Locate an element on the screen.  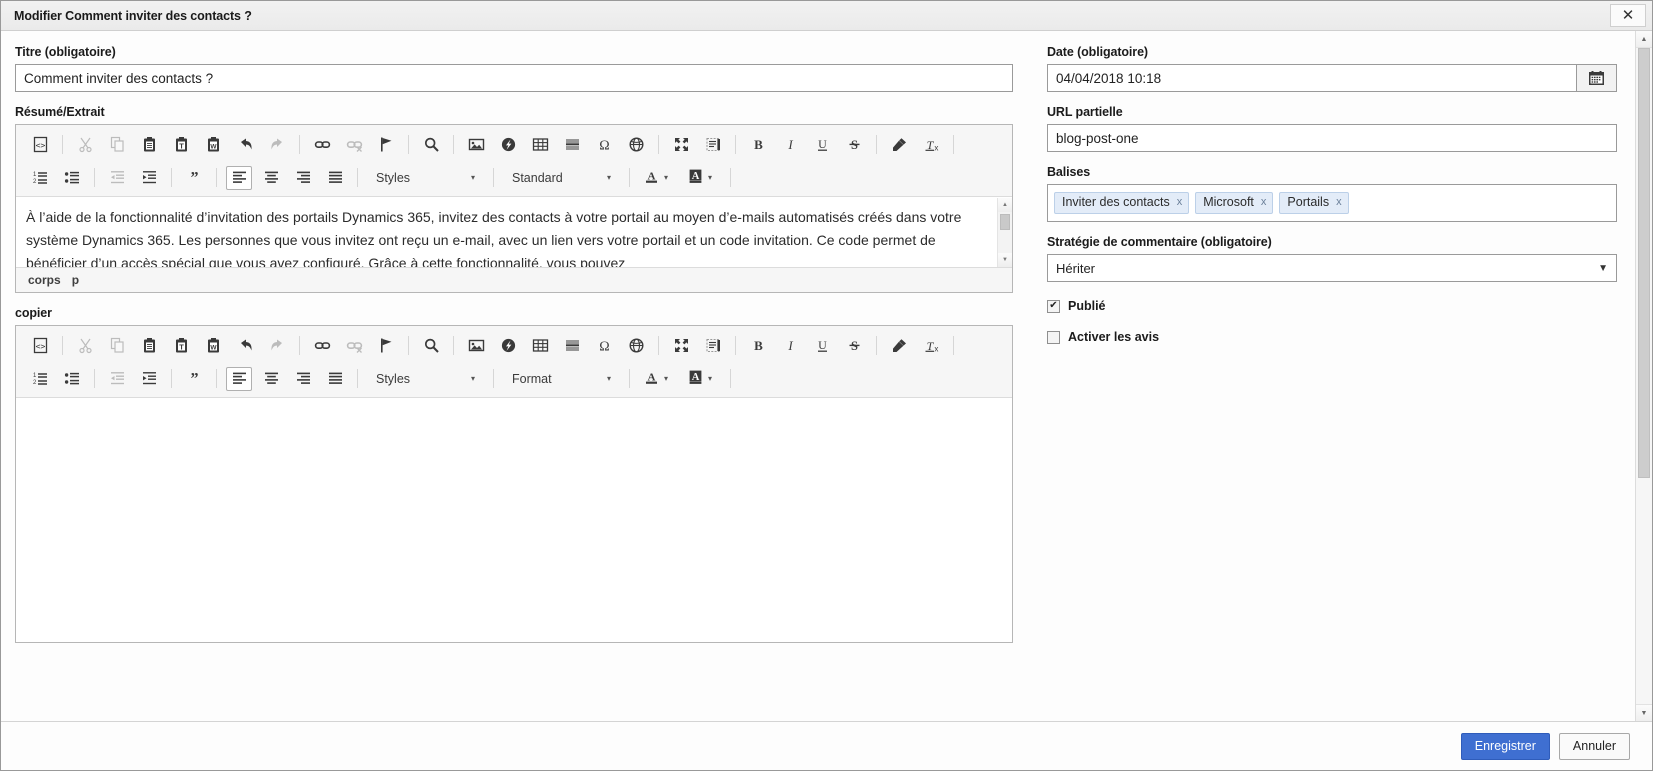
tags-input: Inviter des contacts x Microsoft x Portails x is located at coordinates (1332, 203).